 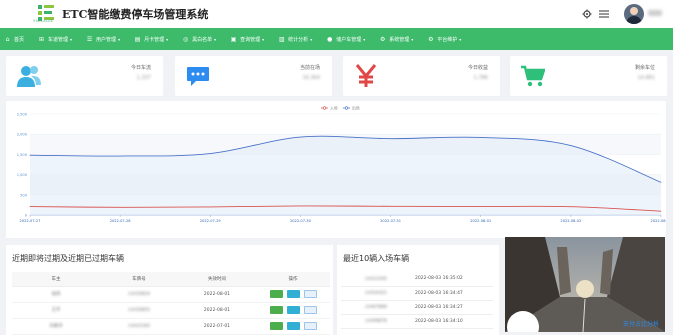 What do you see at coordinates (135, 14) in the screenshot?
I see `app-title: ETC智能缴费停车场管理系统` at bounding box center [135, 14].